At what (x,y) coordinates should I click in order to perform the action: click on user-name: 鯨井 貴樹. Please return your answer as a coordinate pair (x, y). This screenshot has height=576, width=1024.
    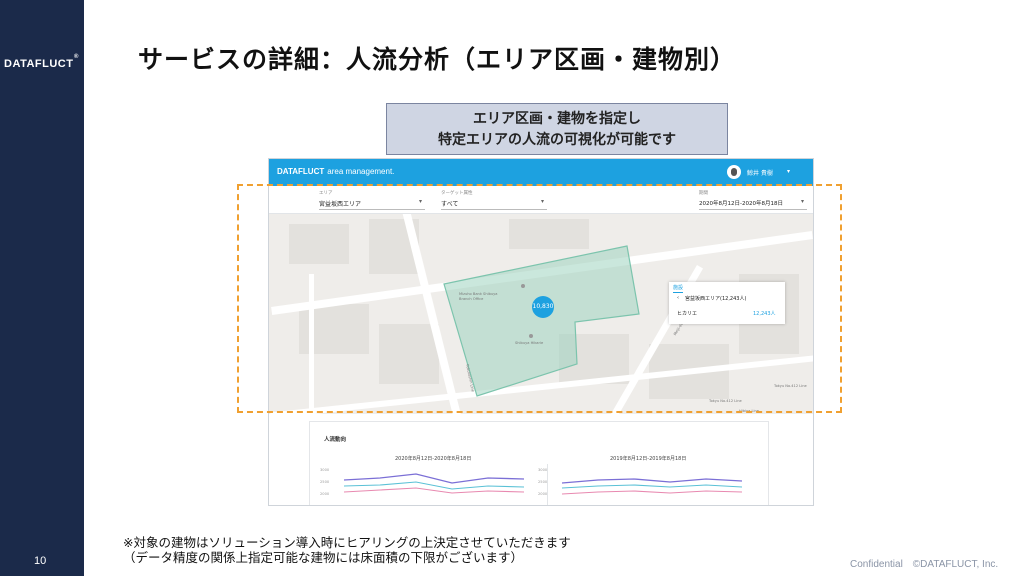
    Looking at the image, I should click on (760, 172).